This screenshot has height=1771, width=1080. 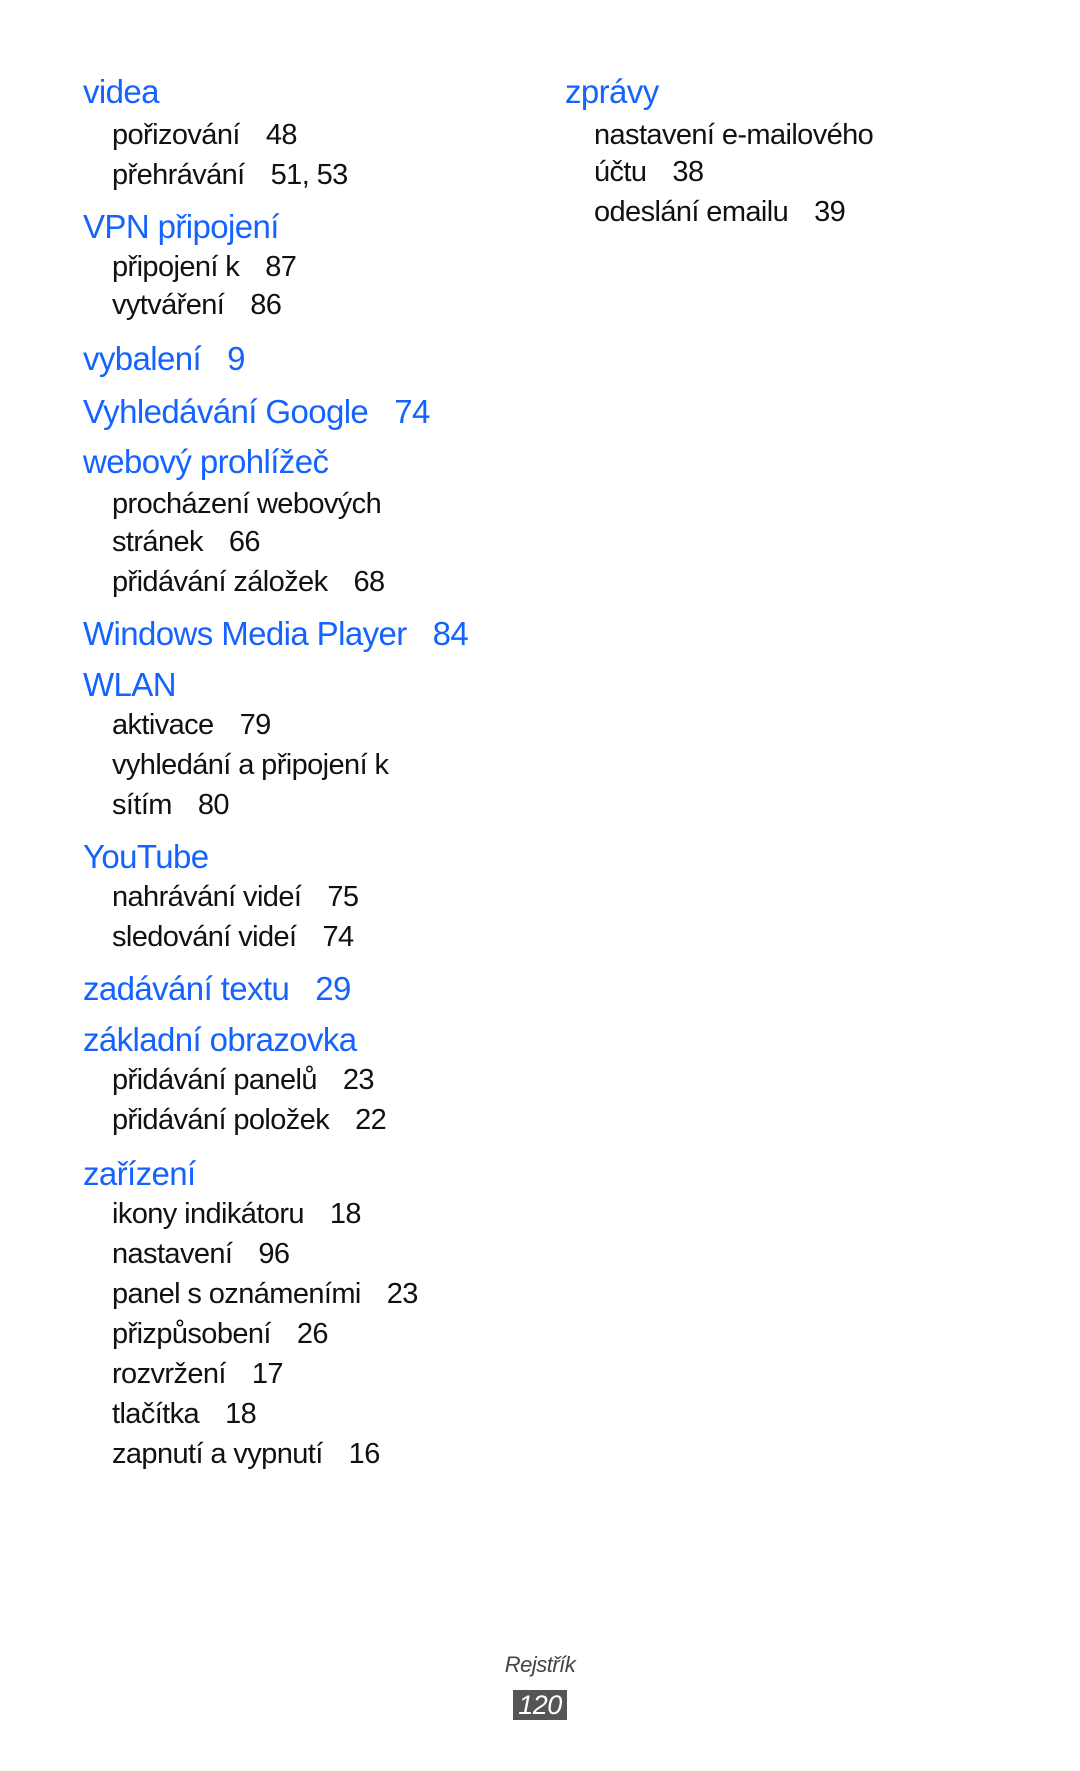 I want to click on index-subentry: zapnutí a vypnutí 16, so click(x=246, y=1454).